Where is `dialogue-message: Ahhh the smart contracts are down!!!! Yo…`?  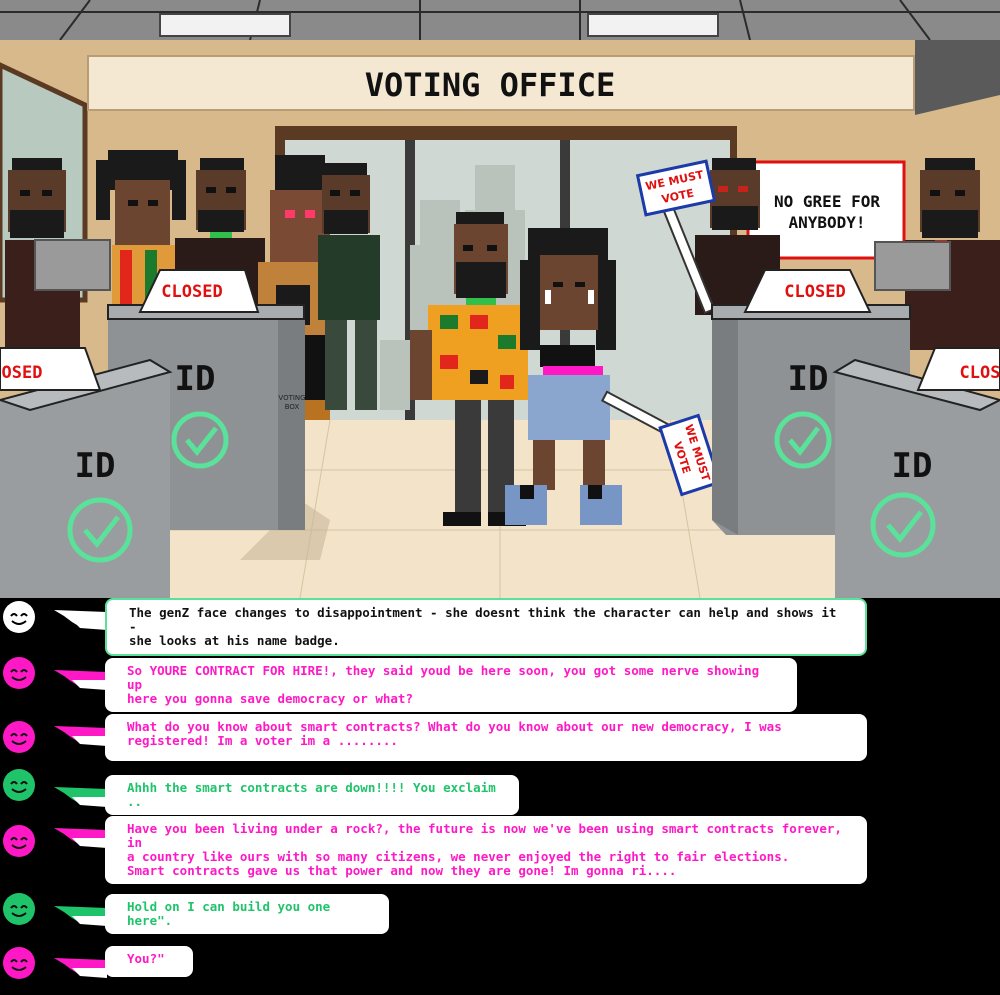
dialogue-message: Ahhh the smart contracts are down!!!! Yo… is located at coordinates (500, 792).